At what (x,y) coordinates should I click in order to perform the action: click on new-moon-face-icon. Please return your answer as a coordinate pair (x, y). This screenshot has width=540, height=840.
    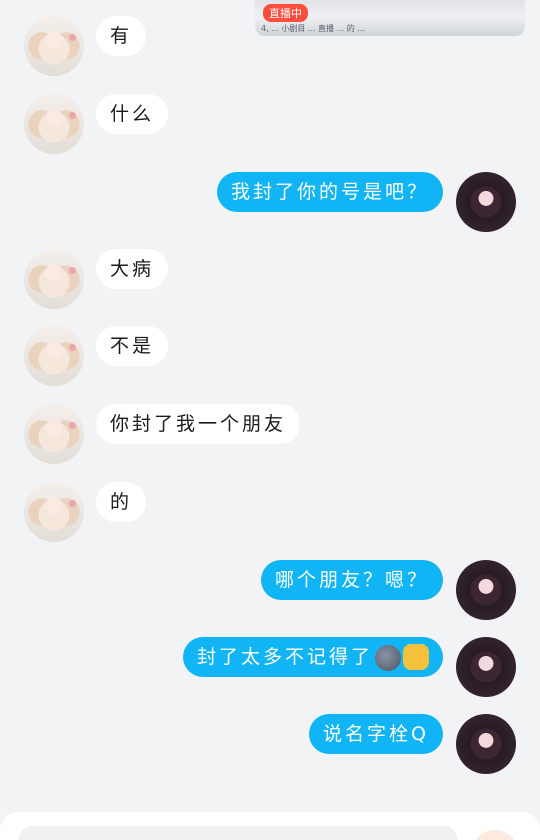
    Looking at the image, I should click on (388, 657).